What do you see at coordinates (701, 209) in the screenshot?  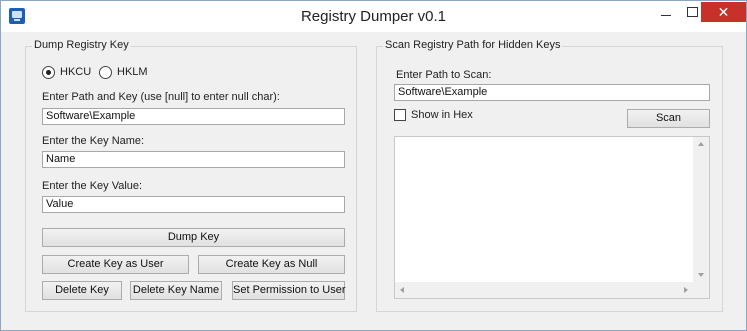 I see `vertical-scrollbar` at bounding box center [701, 209].